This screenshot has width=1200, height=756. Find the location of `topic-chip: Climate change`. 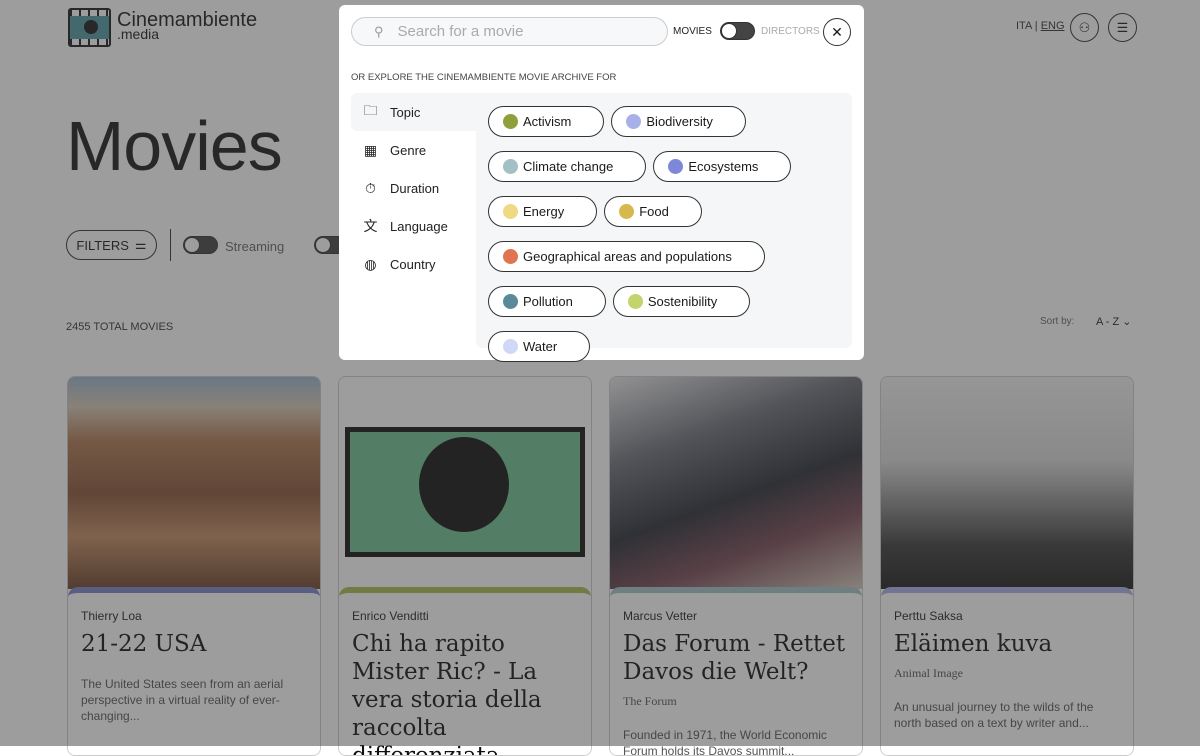

topic-chip: Climate change is located at coordinates (567, 166).